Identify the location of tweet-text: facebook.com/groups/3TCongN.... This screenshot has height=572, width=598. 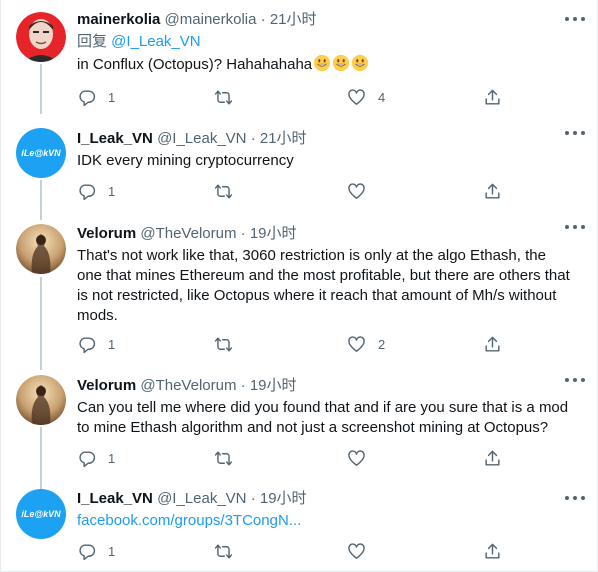
(326, 521).